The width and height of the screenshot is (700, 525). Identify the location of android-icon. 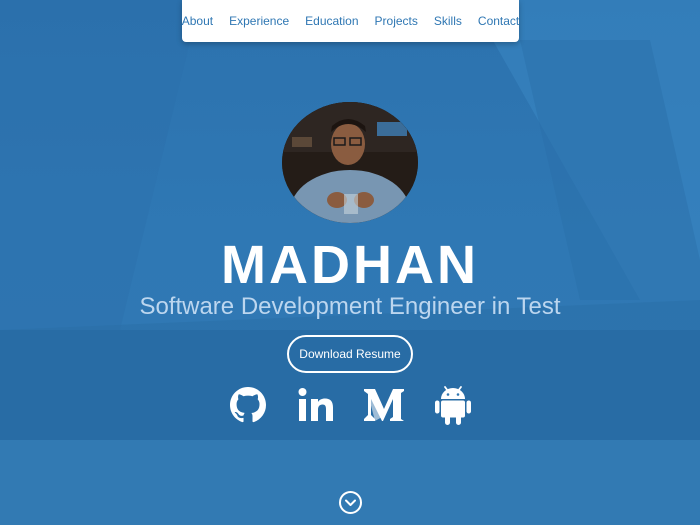
(453, 405).